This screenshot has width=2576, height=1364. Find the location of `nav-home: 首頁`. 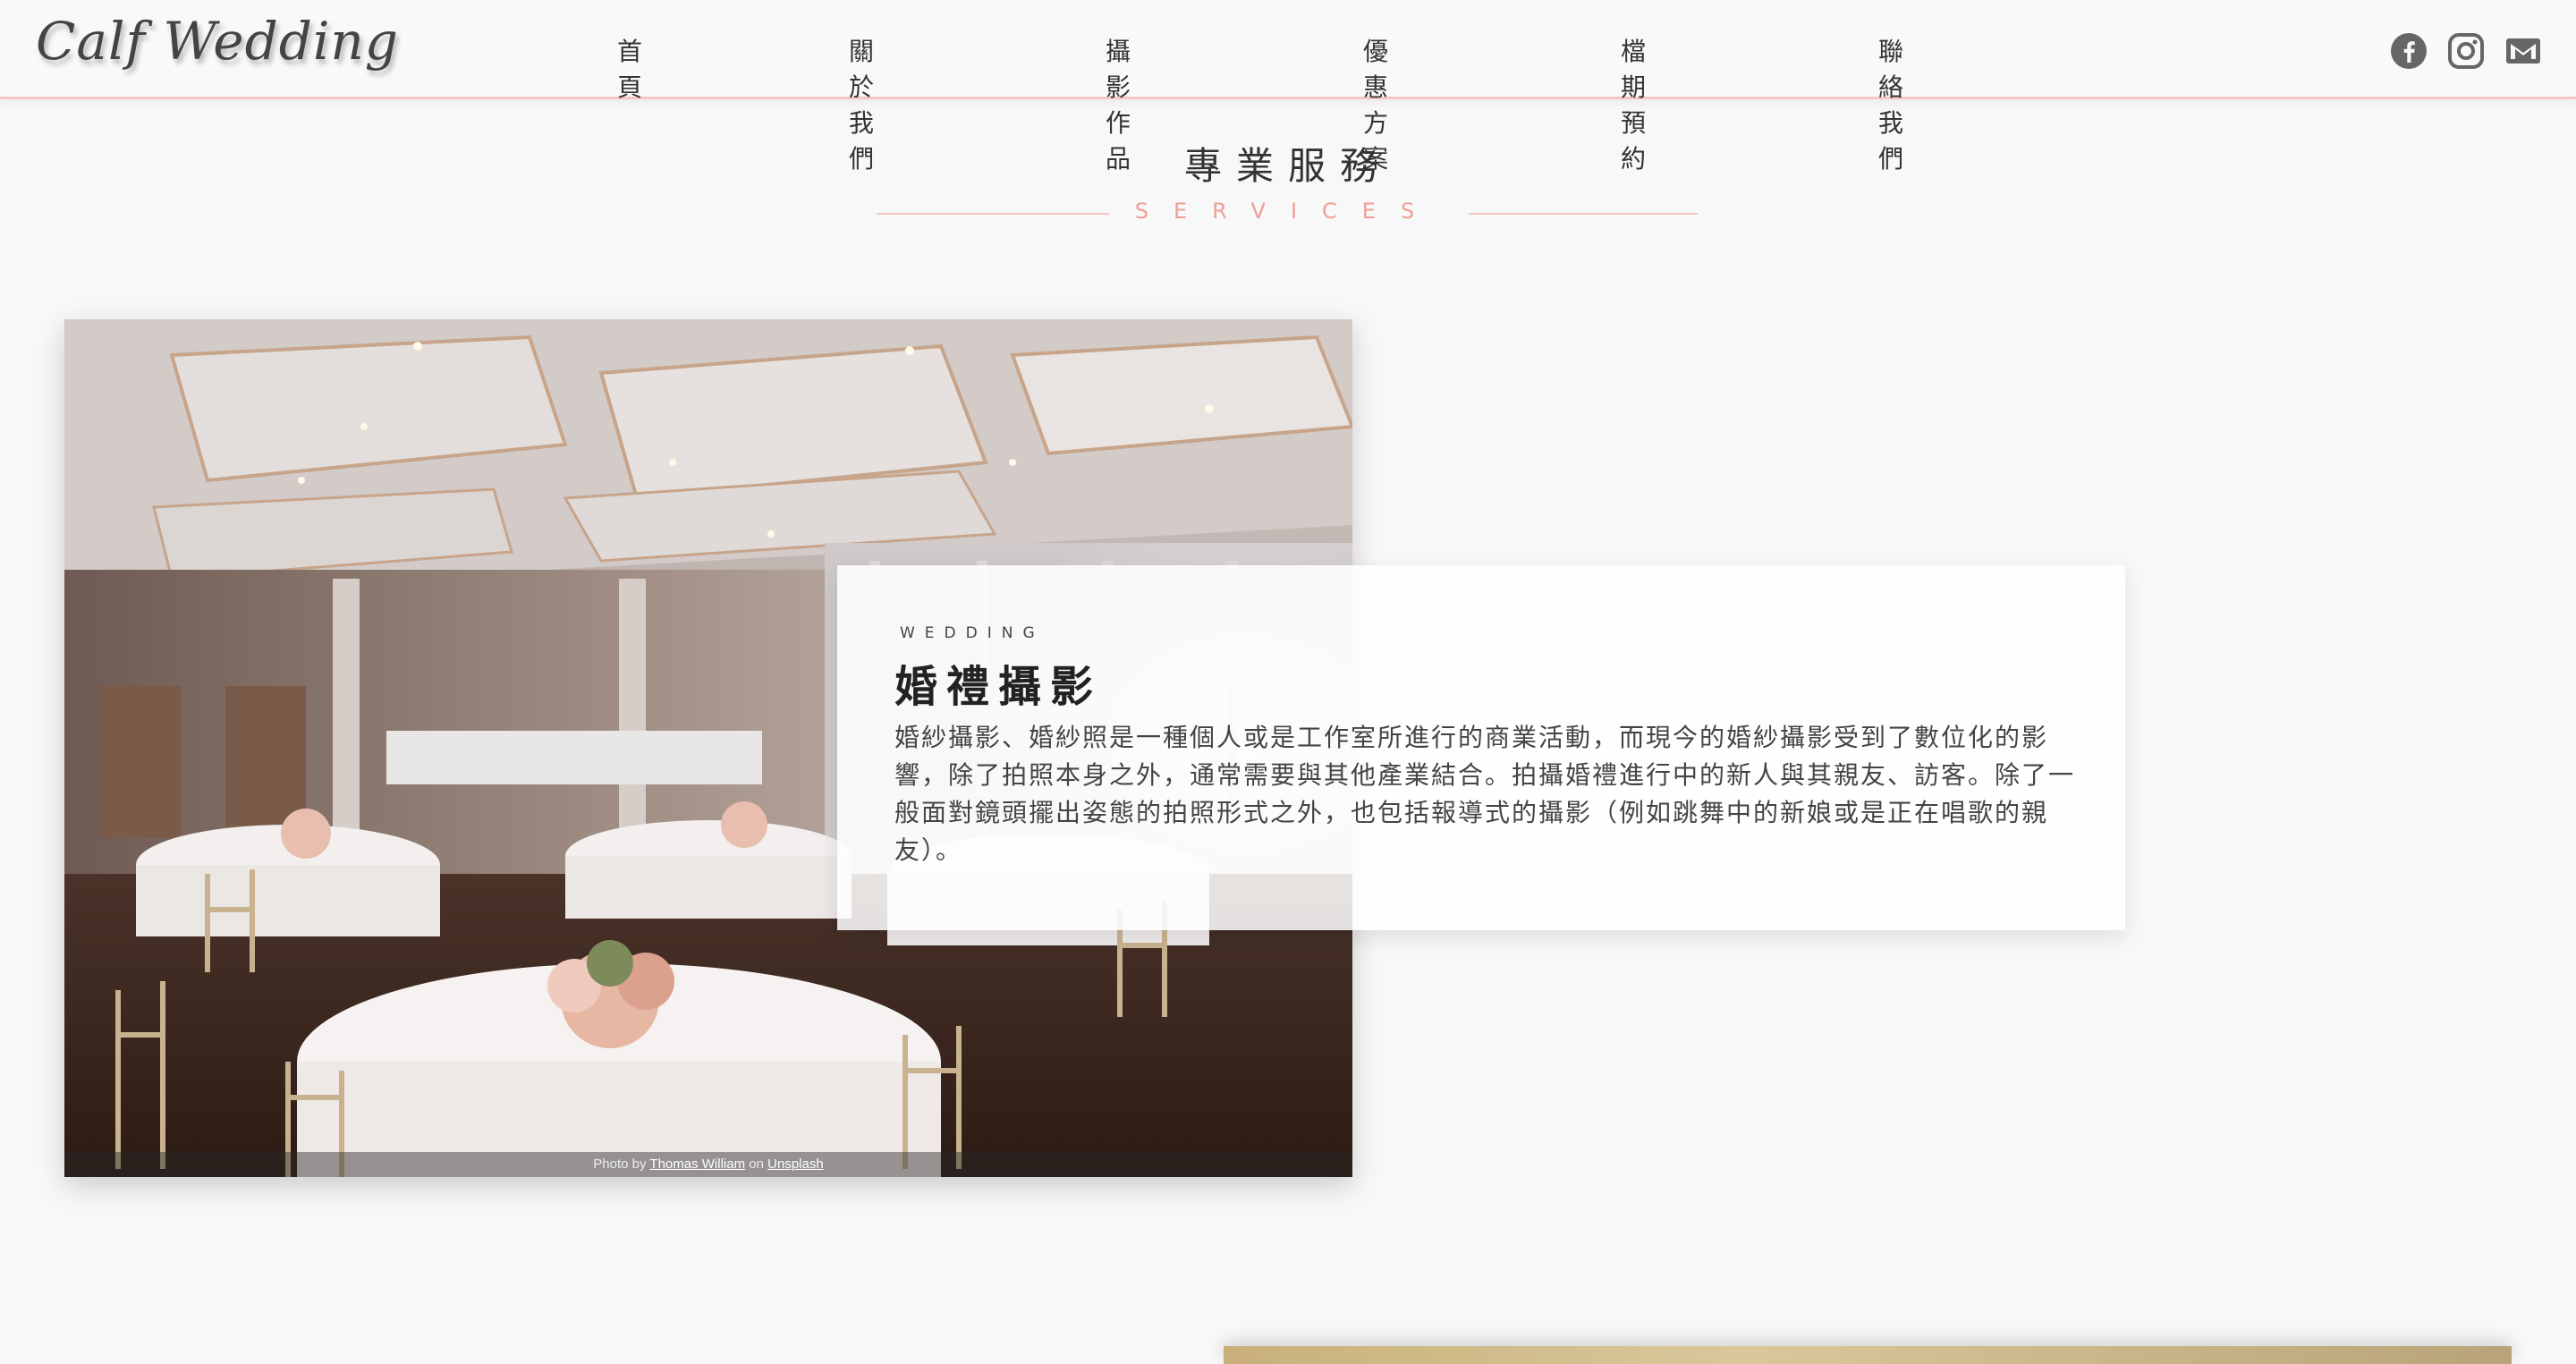

nav-home: 首頁 is located at coordinates (631, 68).